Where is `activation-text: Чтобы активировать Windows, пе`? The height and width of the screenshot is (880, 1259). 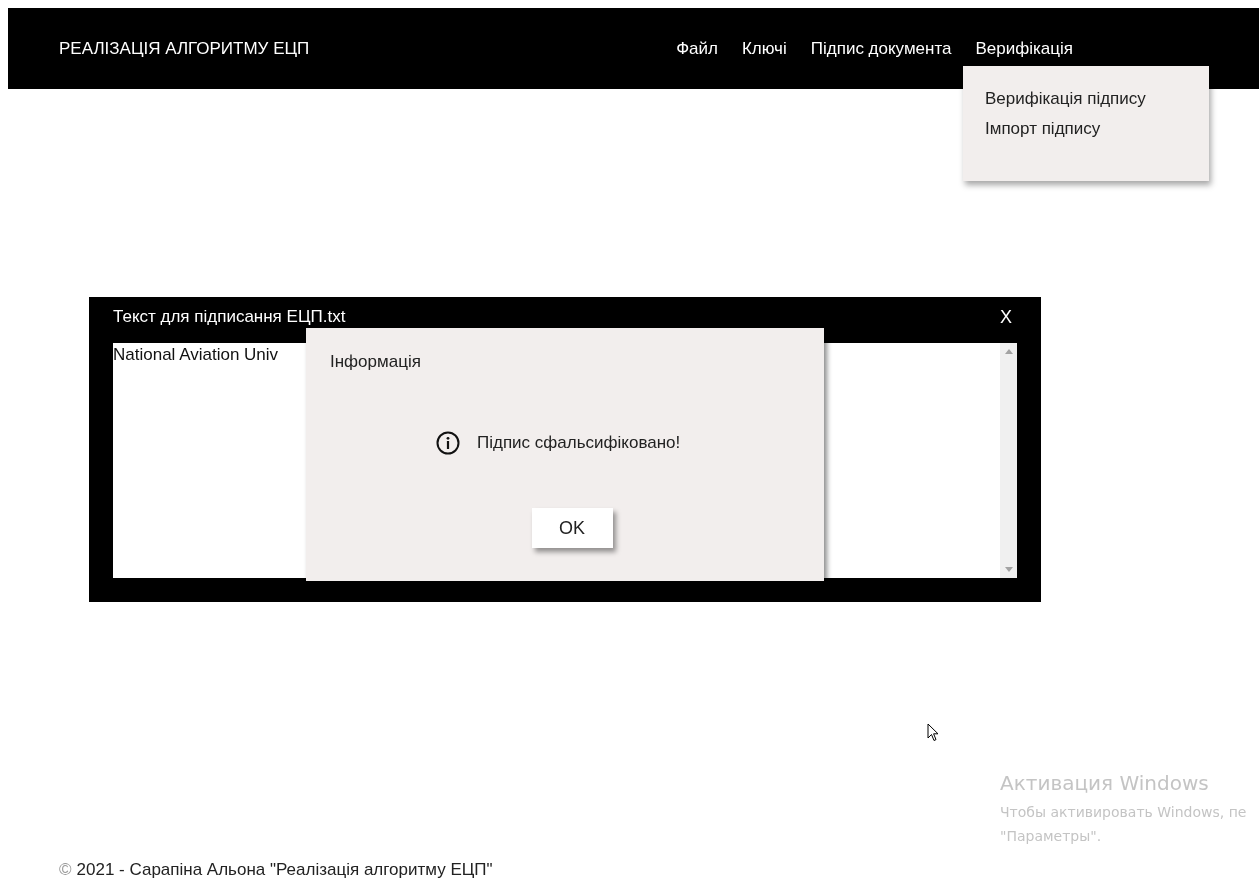 activation-text: Чтобы активировать Windows, пе is located at coordinates (1124, 812).